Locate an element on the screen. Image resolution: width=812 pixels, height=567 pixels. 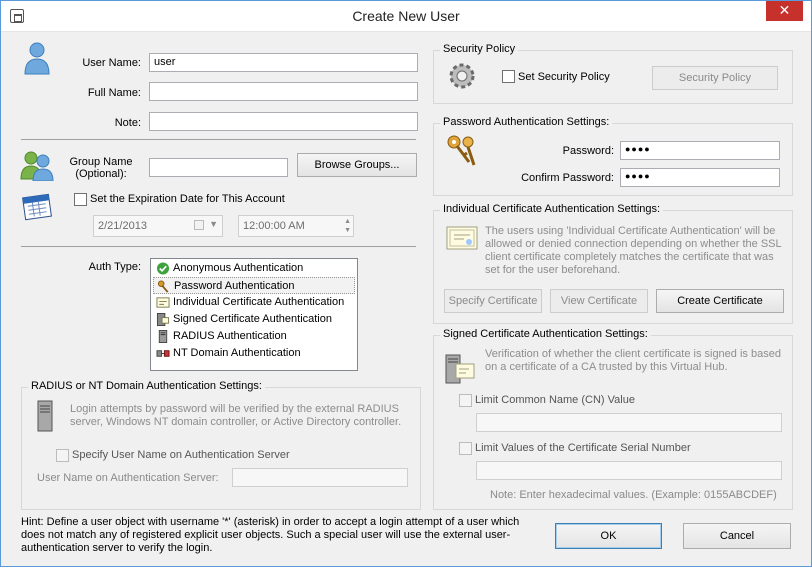
confirm-password-input: ●●●● is located at coordinates (700, 177).